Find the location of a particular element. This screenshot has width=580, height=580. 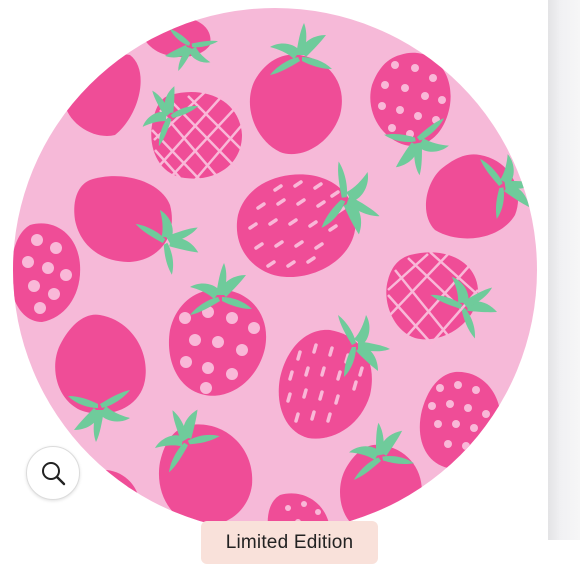

badge-label: Limited Edition is located at coordinates (289, 542).